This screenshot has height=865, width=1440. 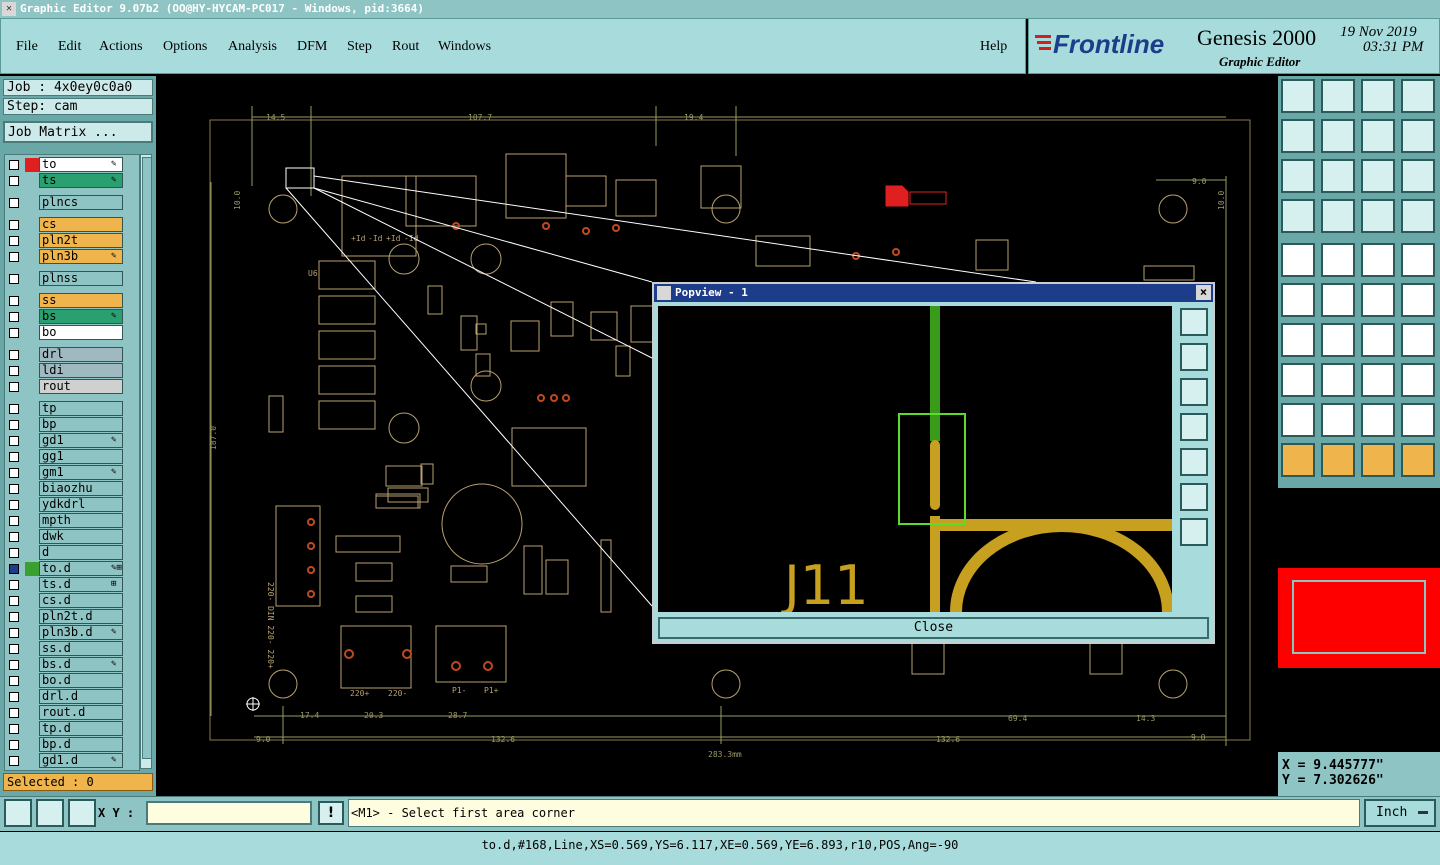 What do you see at coordinates (81, 424) in the screenshot?
I see `layer-name: bp` at bounding box center [81, 424].